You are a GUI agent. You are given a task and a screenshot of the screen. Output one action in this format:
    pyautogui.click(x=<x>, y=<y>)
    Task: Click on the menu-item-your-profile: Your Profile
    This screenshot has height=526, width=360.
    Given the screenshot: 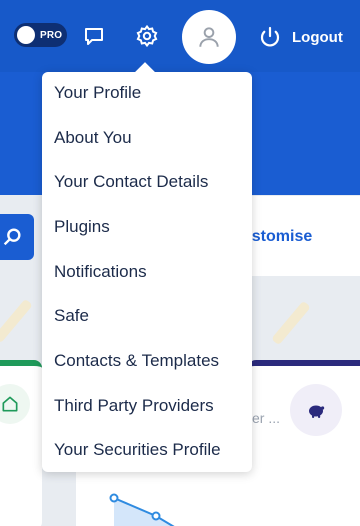 What is the action you would take?
    pyautogui.click(x=97, y=93)
    